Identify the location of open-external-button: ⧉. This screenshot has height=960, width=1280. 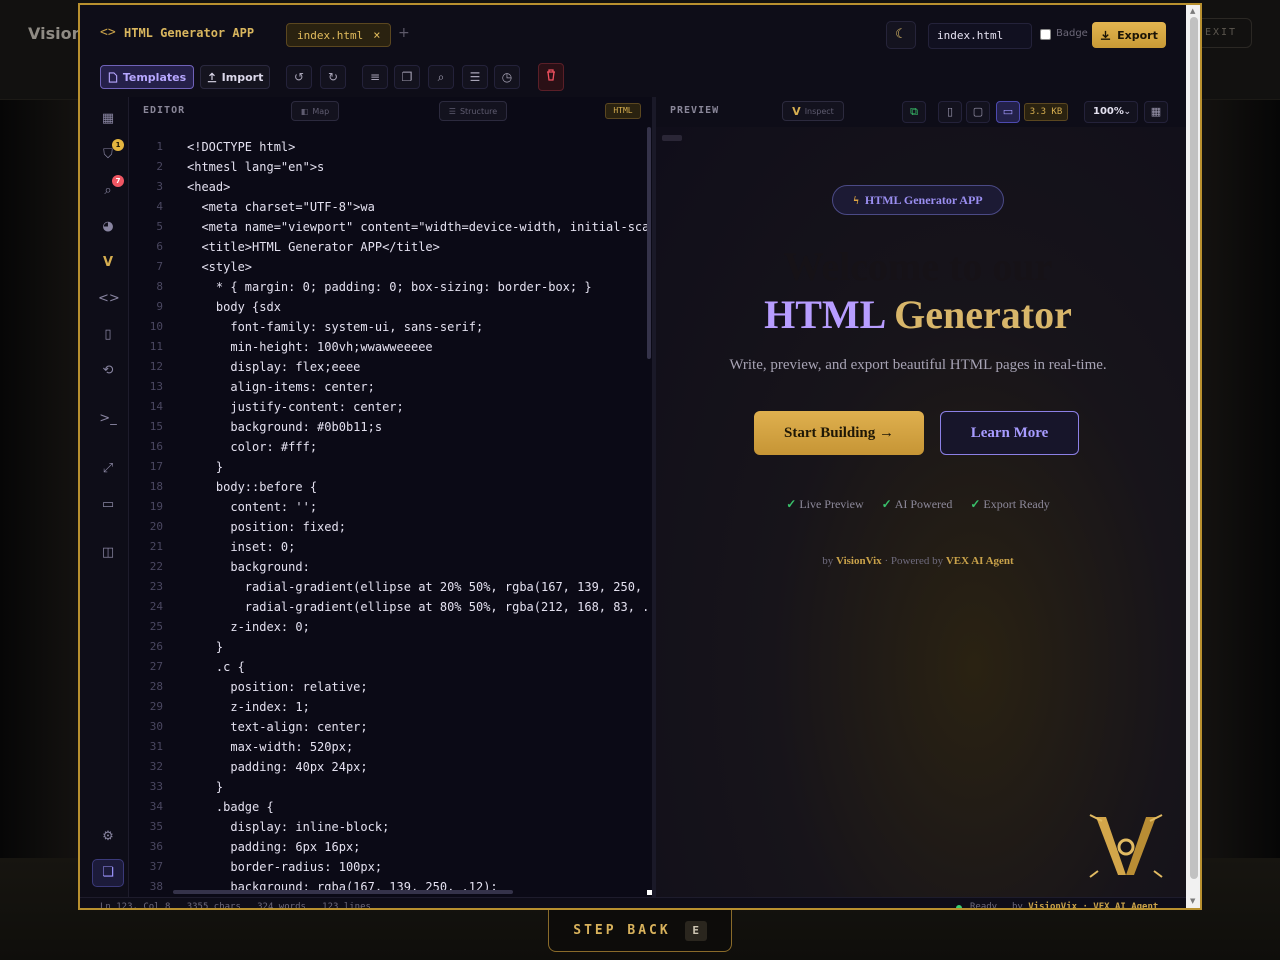
(914, 112).